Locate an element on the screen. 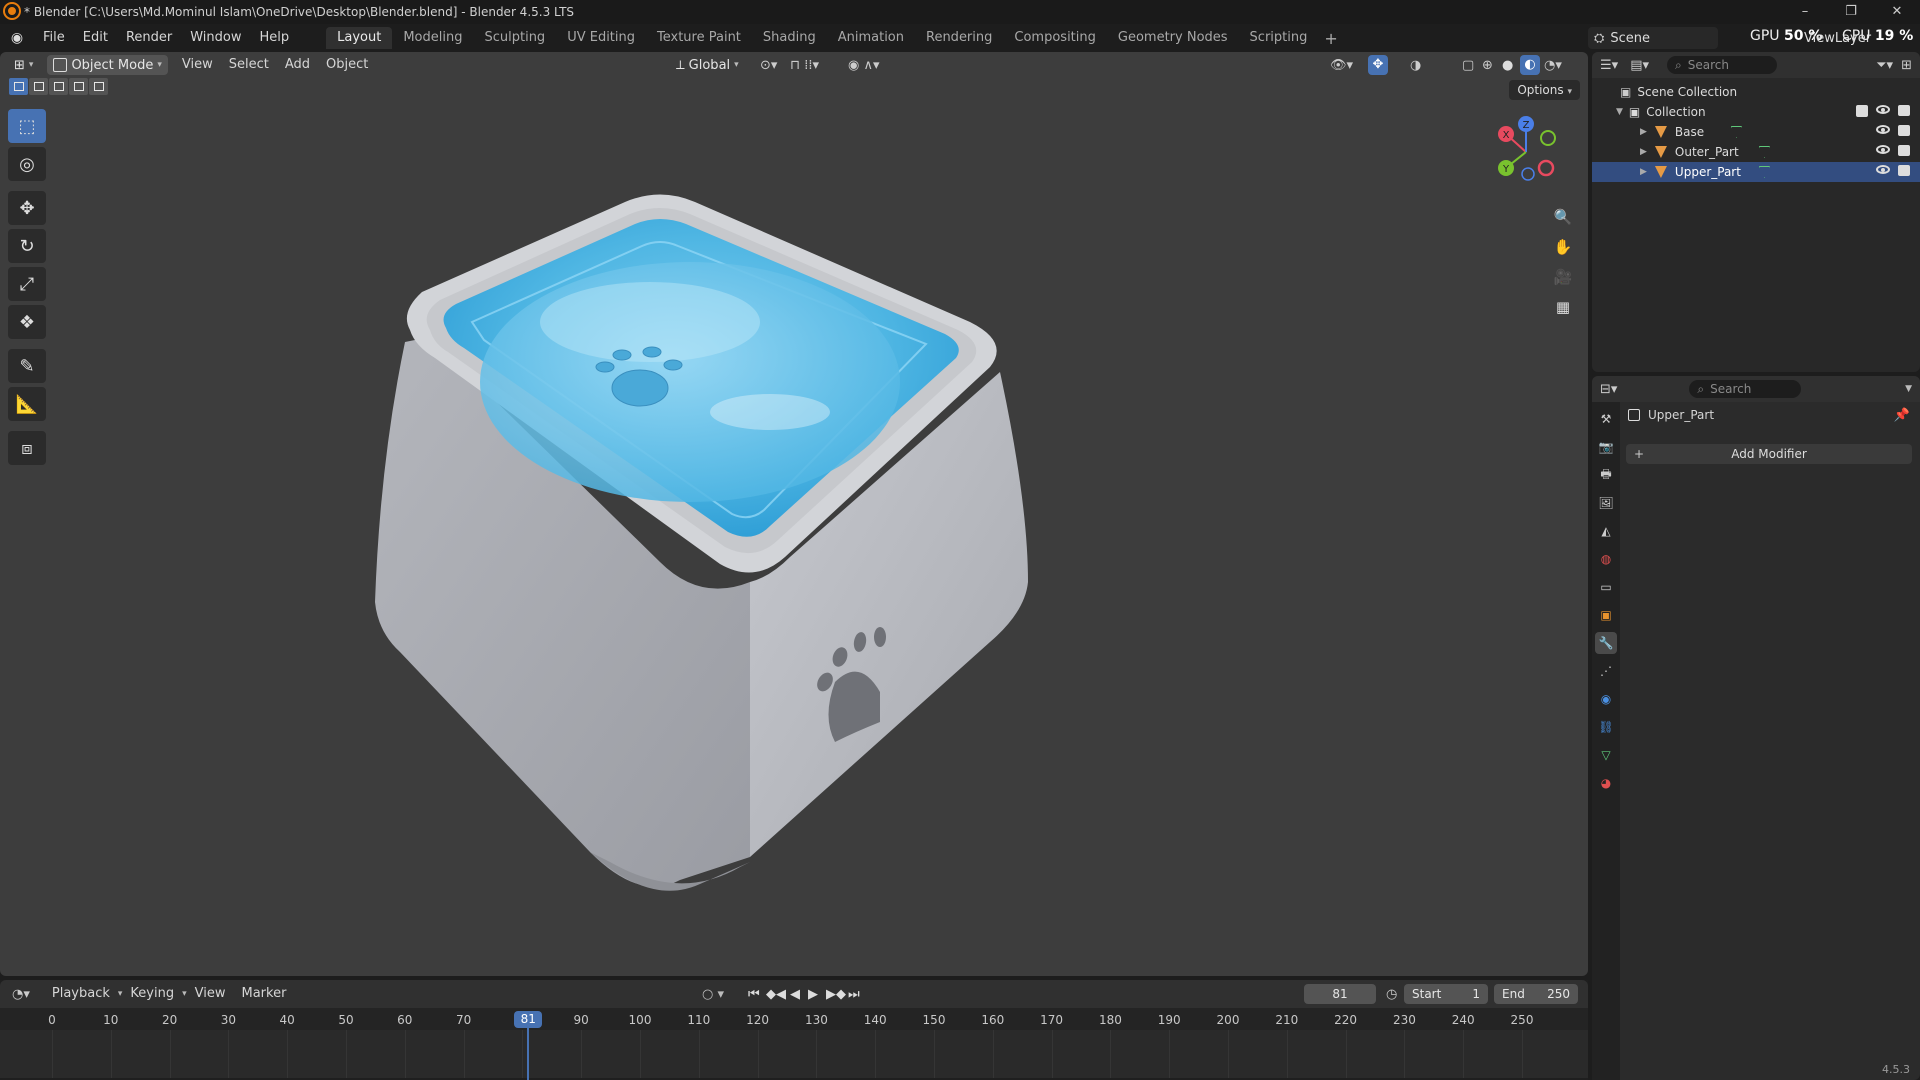 This screenshot has height=1080, width=1920. options-dropdown: Options ▾ is located at coordinates (1544, 90).